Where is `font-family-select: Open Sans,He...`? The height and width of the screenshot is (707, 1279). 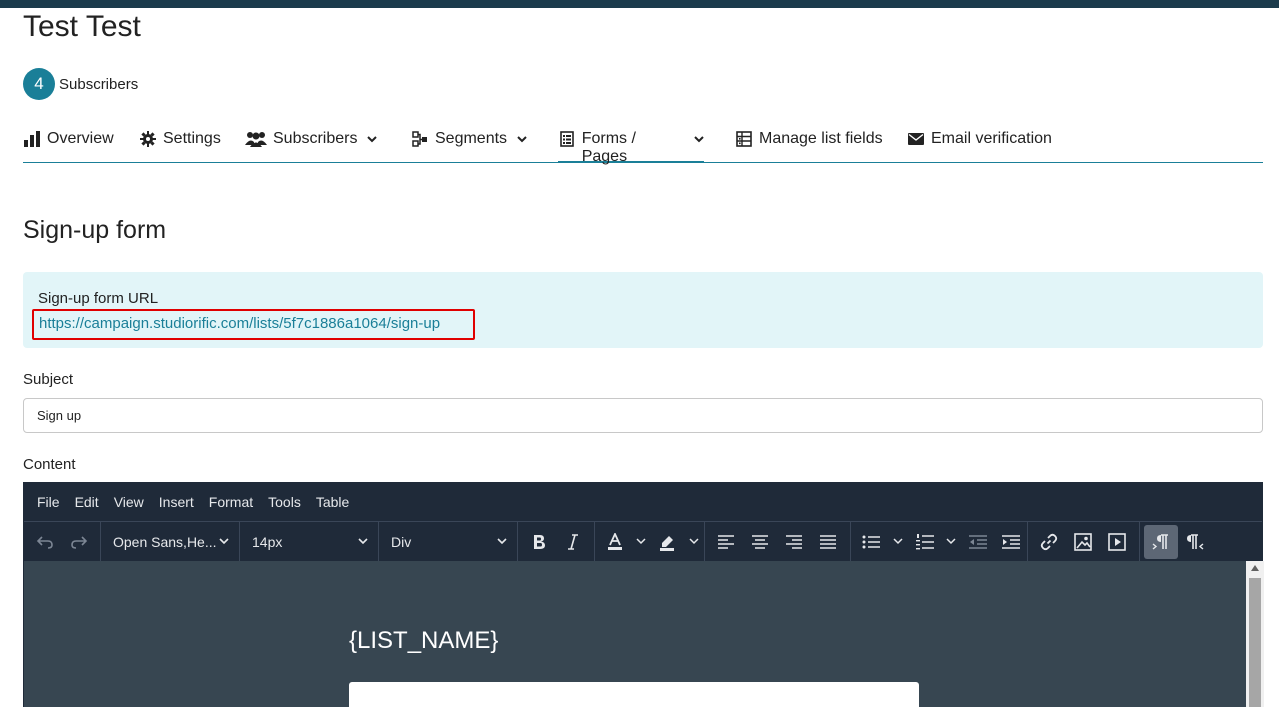 font-family-select: Open Sans,He... is located at coordinates (170, 541).